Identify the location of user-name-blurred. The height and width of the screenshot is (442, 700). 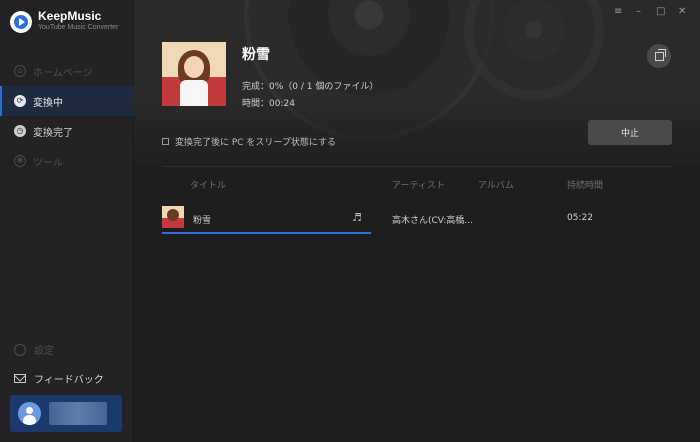
(78, 413).